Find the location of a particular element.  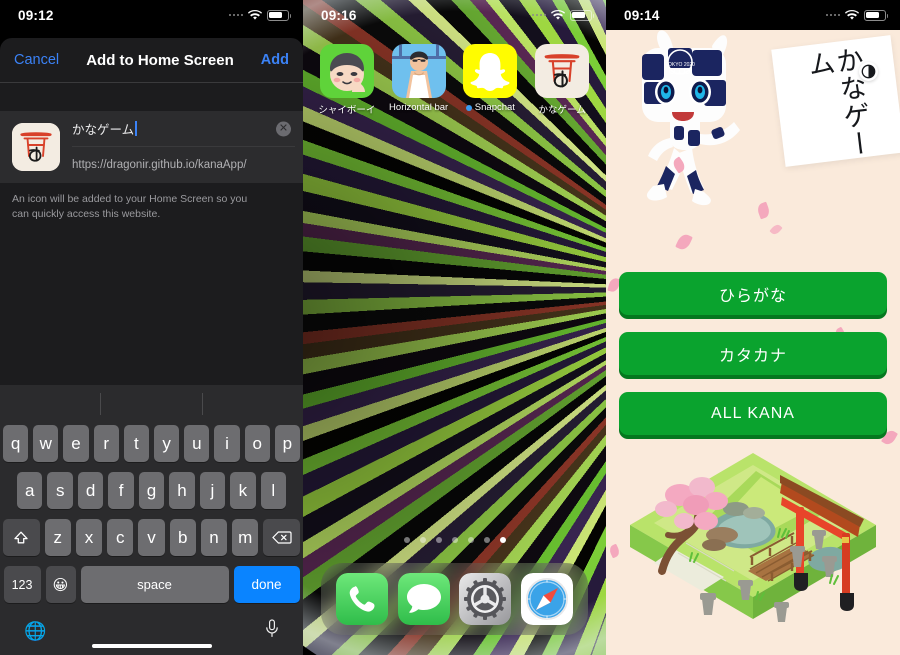

key-c: c is located at coordinates (120, 537).